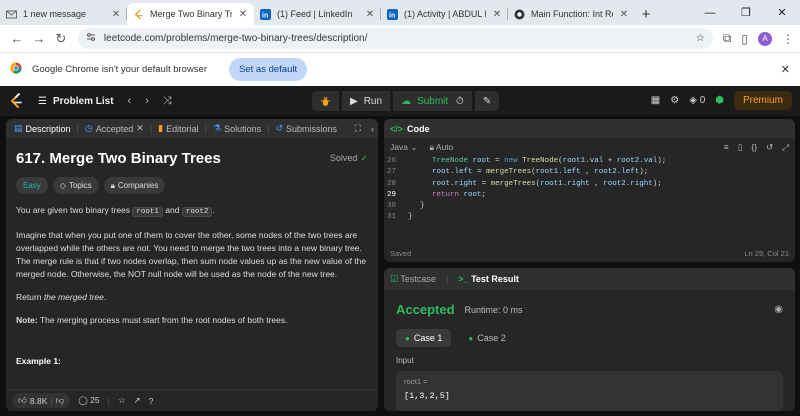  What do you see at coordinates (571, 14) in the screenshot?
I see `browser-tab-main-function: Main Function: Int Return ✕` at bounding box center [571, 14].